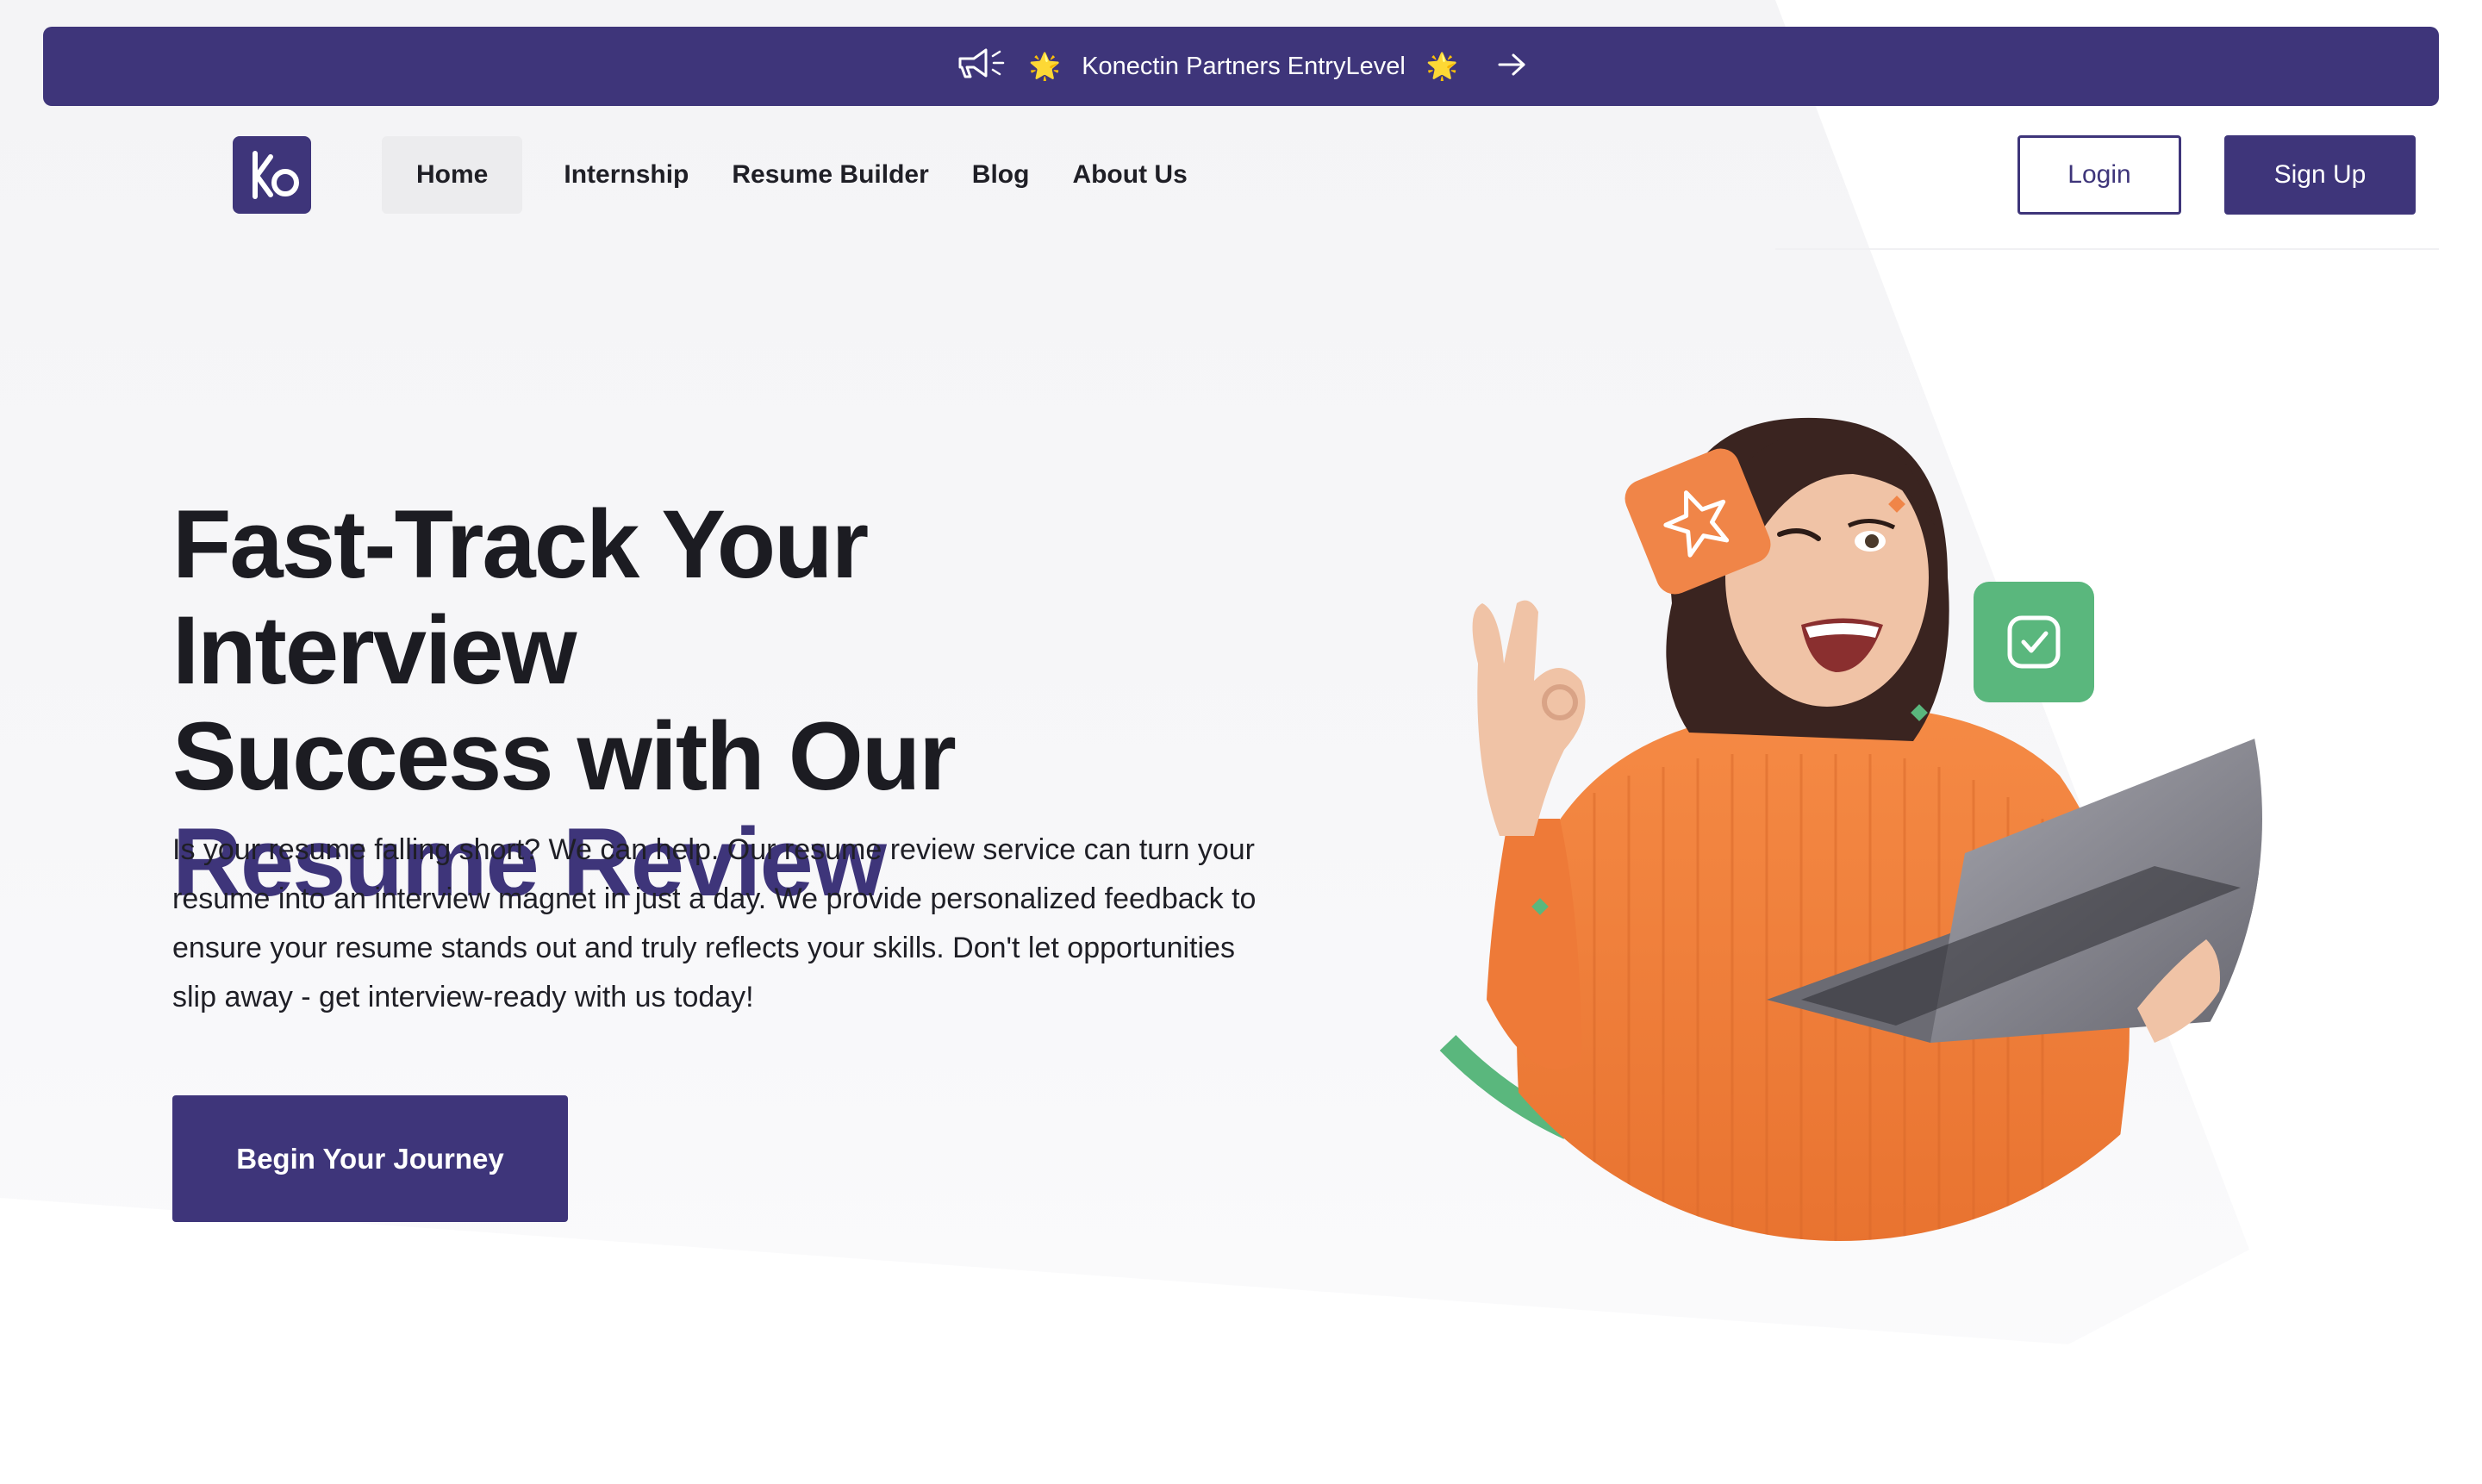 The width and height of the screenshot is (2482, 1484). What do you see at coordinates (564, 756) in the screenshot?
I see `hero-title-line2: Success with Our` at bounding box center [564, 756].